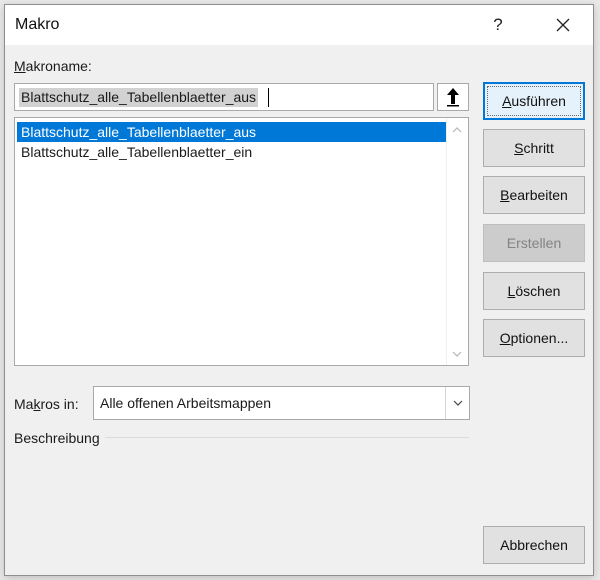  Describe the element at coordinates (534, 195) in the screenshot. I see `edit-button: Bearbeiten` at that location.